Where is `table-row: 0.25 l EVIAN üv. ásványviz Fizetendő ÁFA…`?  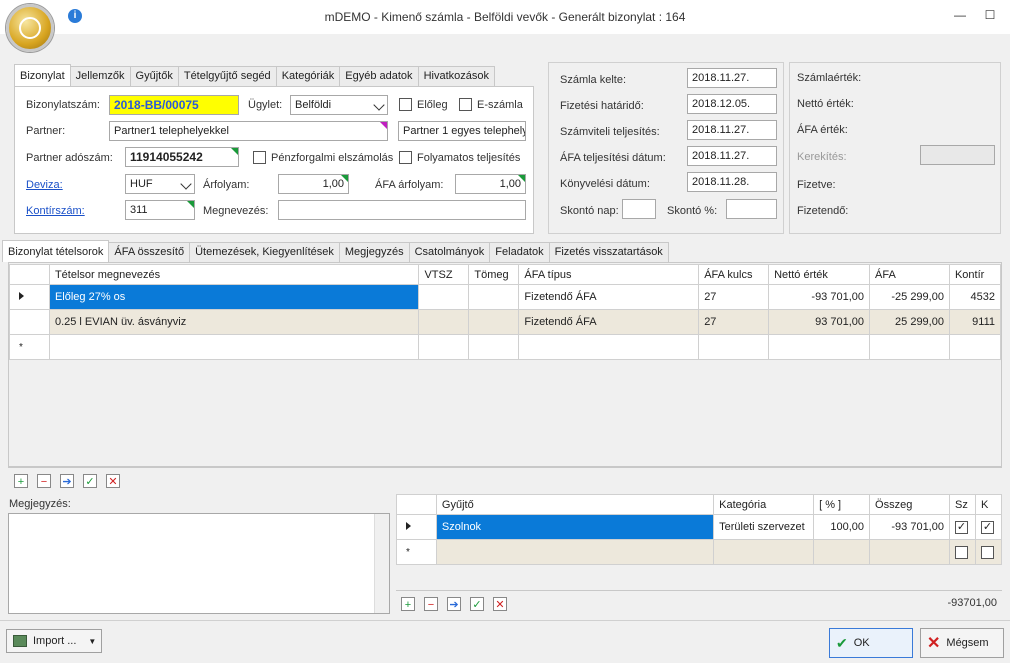
table-row: 0.25 l EVIAN üv. ásványviz Fizetendő ÁFA… is located at coordinates (505, 322).